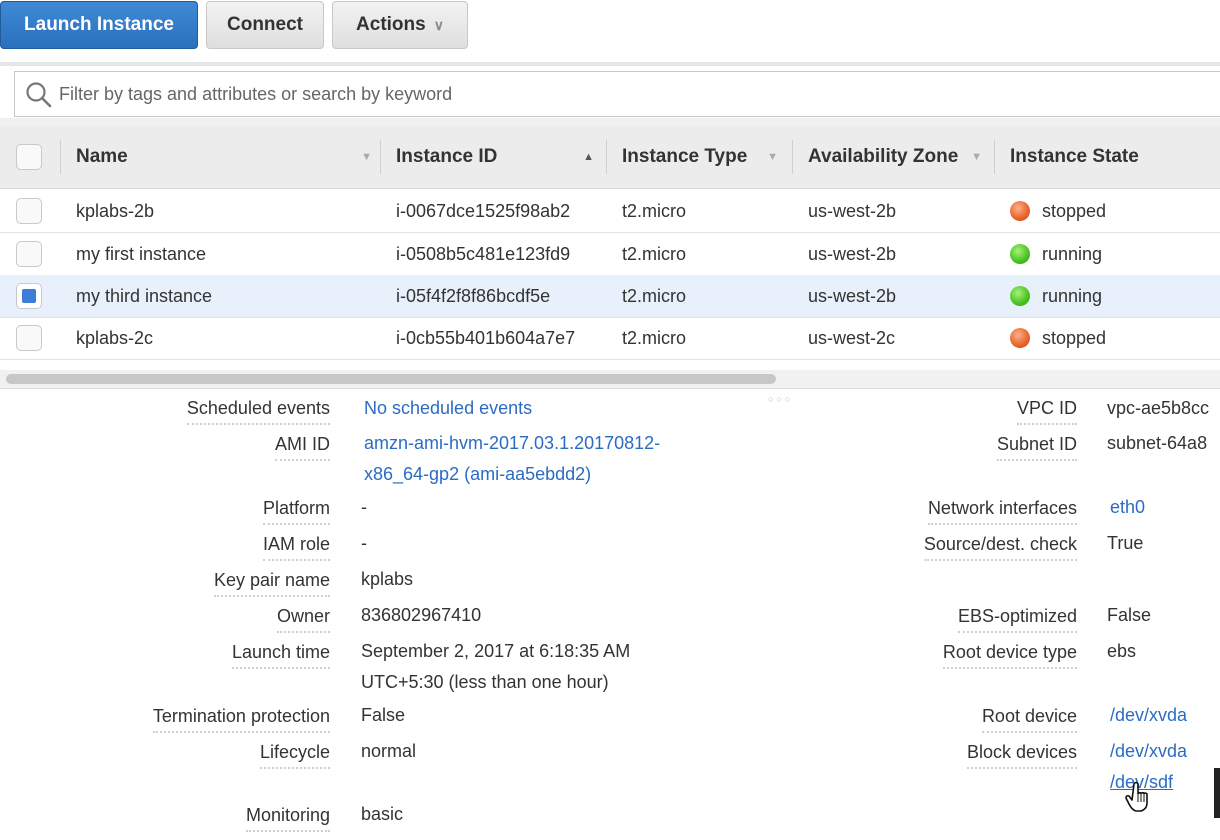 The width and height of the screenshot is (1220, 840). Describe the element at coordinates (588, 157) in the screenshot. I see `sort-up-icon: ▲` at that location.